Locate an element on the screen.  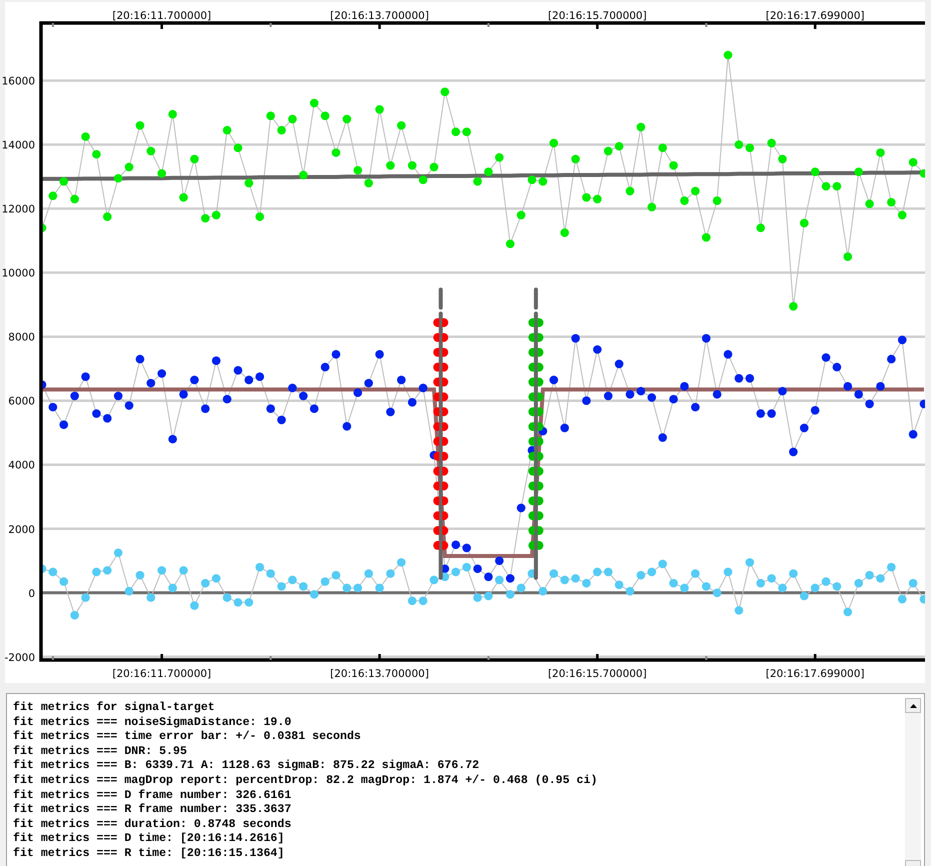
axis-label: -2000 is located at coordinates (19, 658).